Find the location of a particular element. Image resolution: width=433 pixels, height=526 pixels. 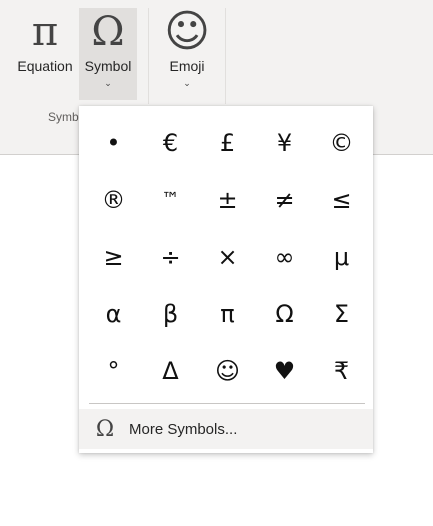

symbol-cell: ☺ is located at coordinates (227, 370).